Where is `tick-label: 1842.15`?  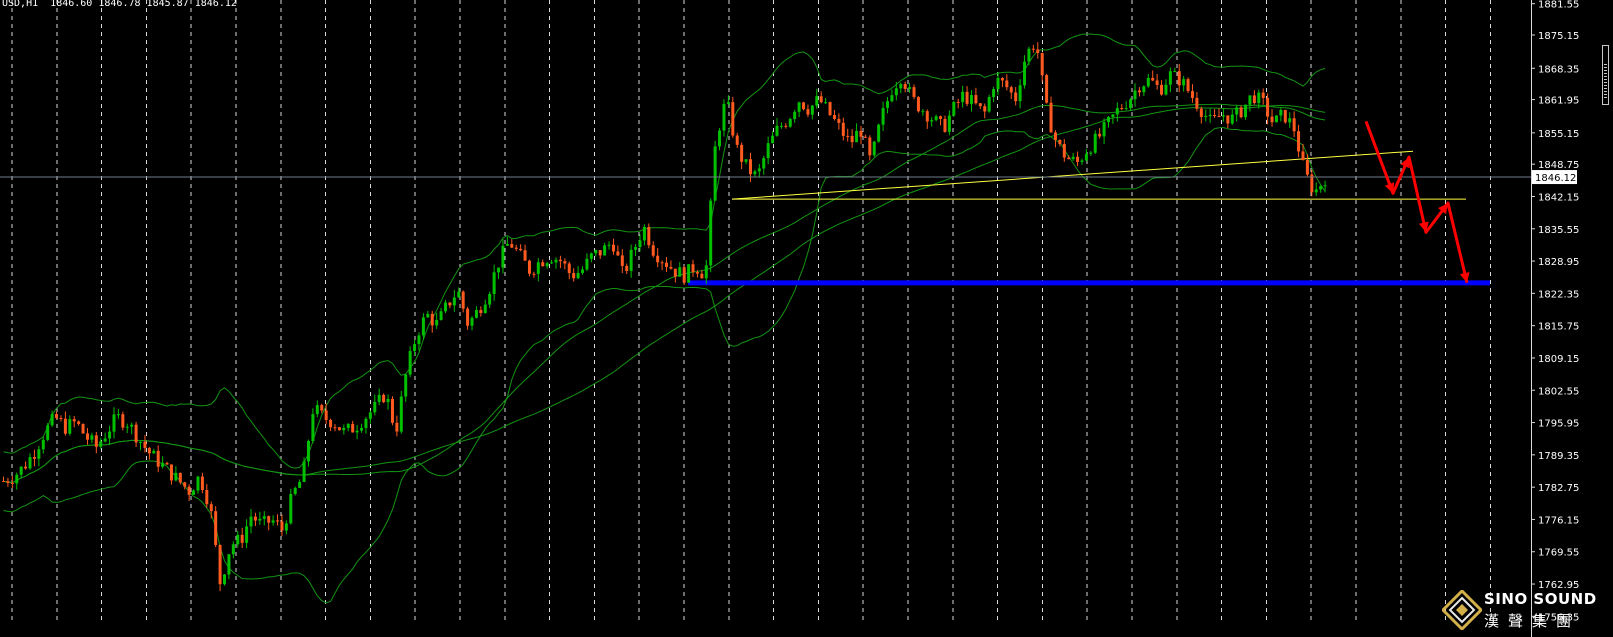 tick-label: 1842.15 is located at coordinates (1558, 197).